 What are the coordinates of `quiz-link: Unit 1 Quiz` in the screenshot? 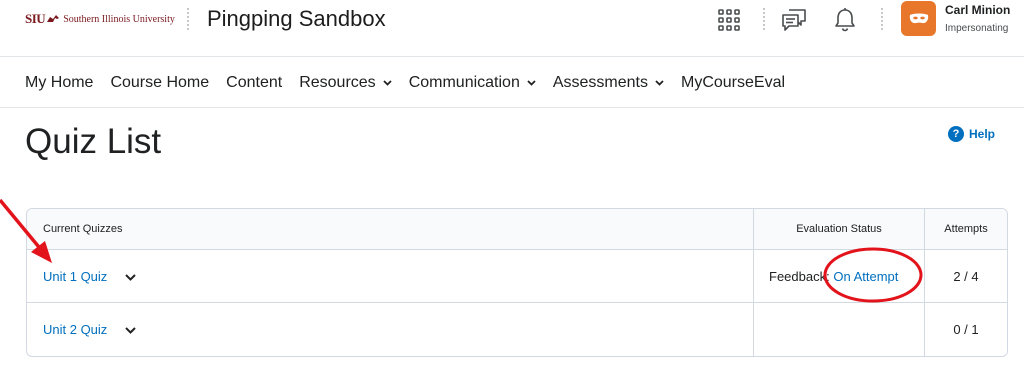 It's located at (75, 276).